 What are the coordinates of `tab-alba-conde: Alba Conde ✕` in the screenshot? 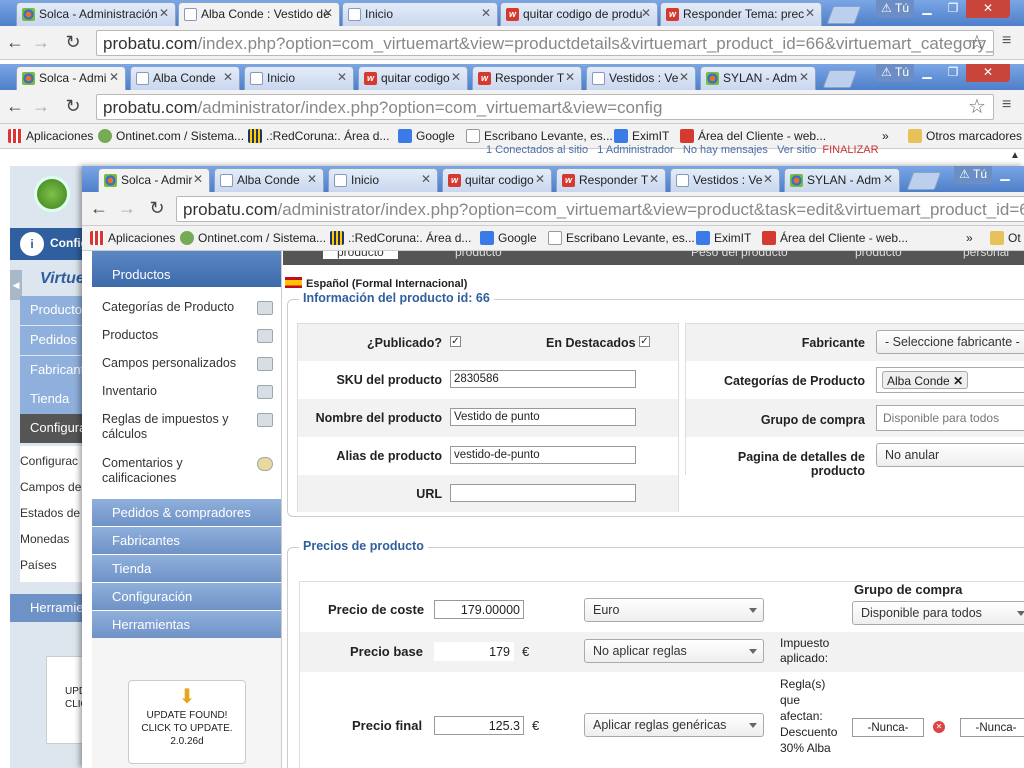 It's located at (269, 180).